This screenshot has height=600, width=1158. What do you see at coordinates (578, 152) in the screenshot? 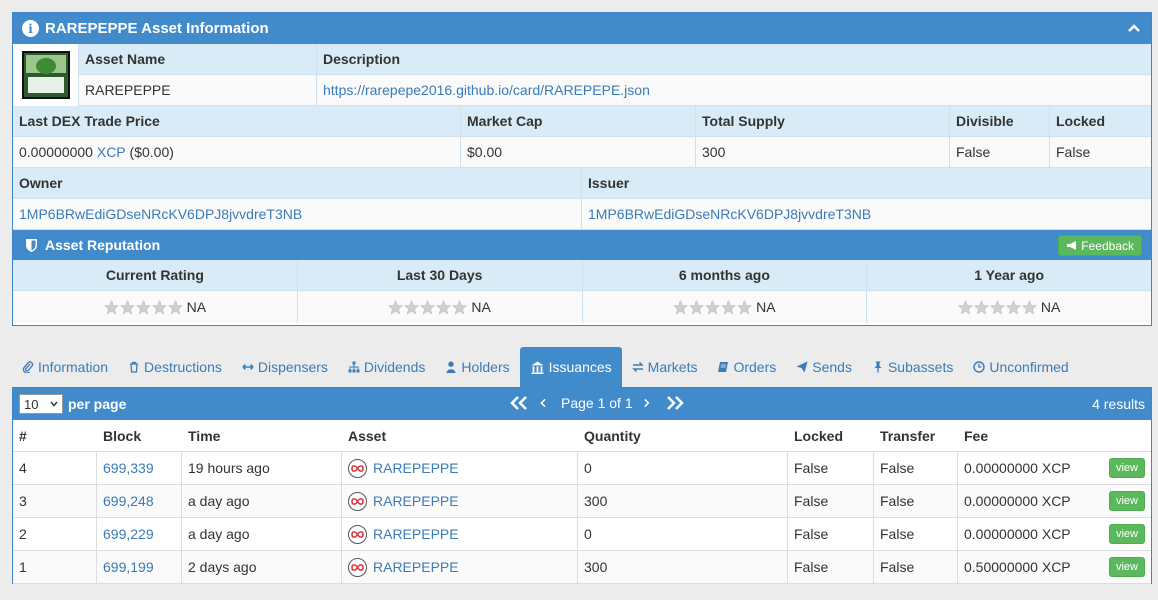
I see `market-cap-value: $0.00` at bounding box center [578, 152].